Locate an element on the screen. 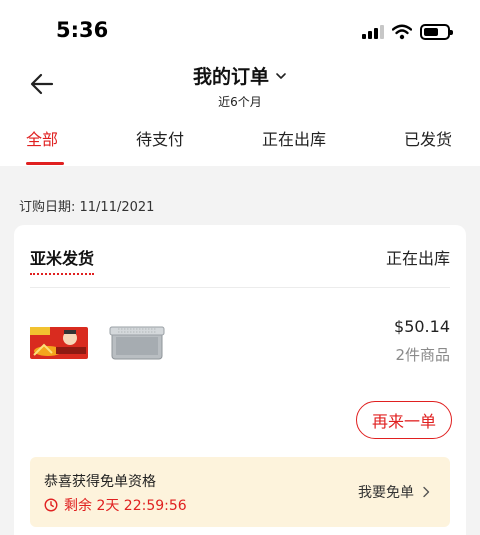 This screenshot has width=480, height=535. wifi-icon is located at coordinates (402, 32).